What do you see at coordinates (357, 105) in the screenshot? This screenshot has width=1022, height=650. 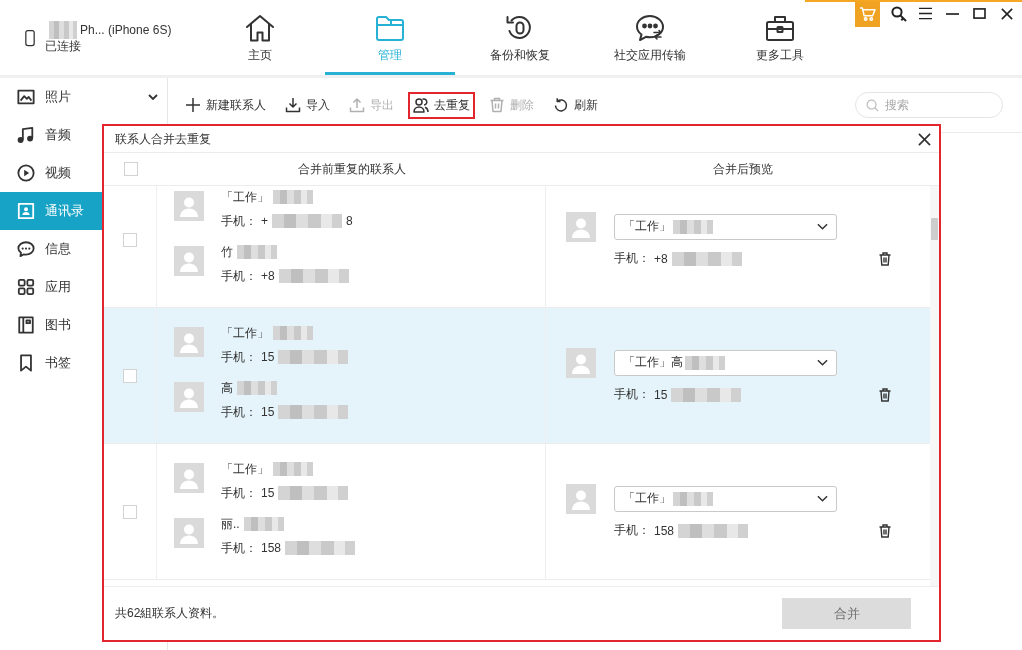 I see `upload-icon` at bounding box center [357, 105].